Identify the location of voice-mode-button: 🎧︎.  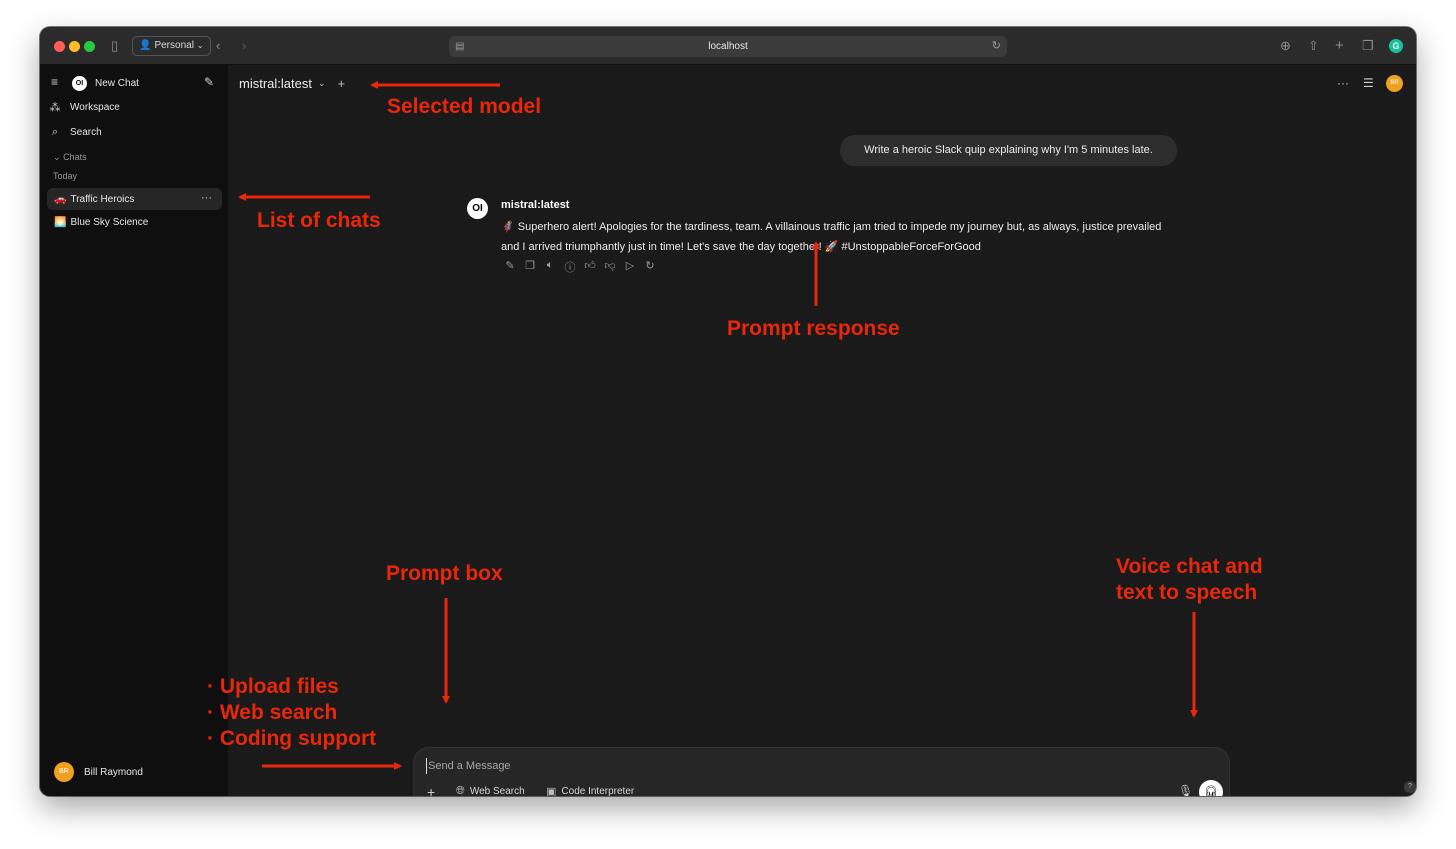
(1211, 788).